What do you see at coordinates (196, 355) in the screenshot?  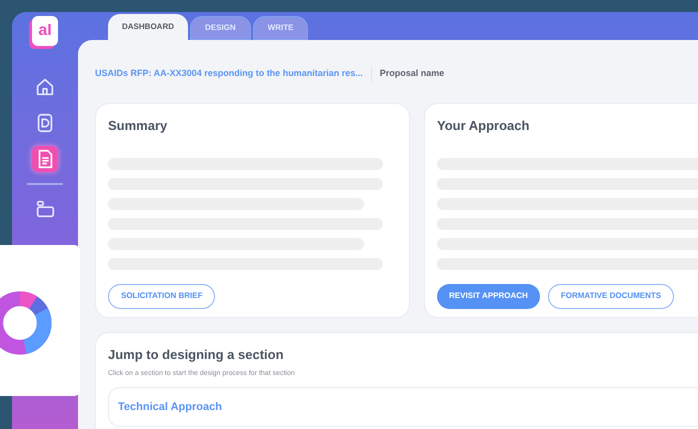 I see `section-title: Jump to designing a section` at bounding box center [196, 355].